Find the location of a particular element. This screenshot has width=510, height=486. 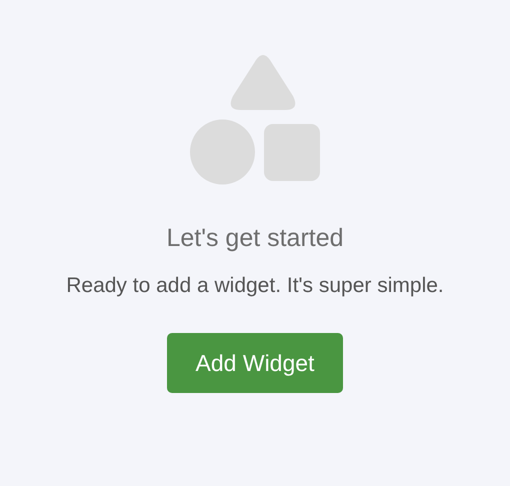

empty-state-title: Let's get started is located at coordinates (255, 238).